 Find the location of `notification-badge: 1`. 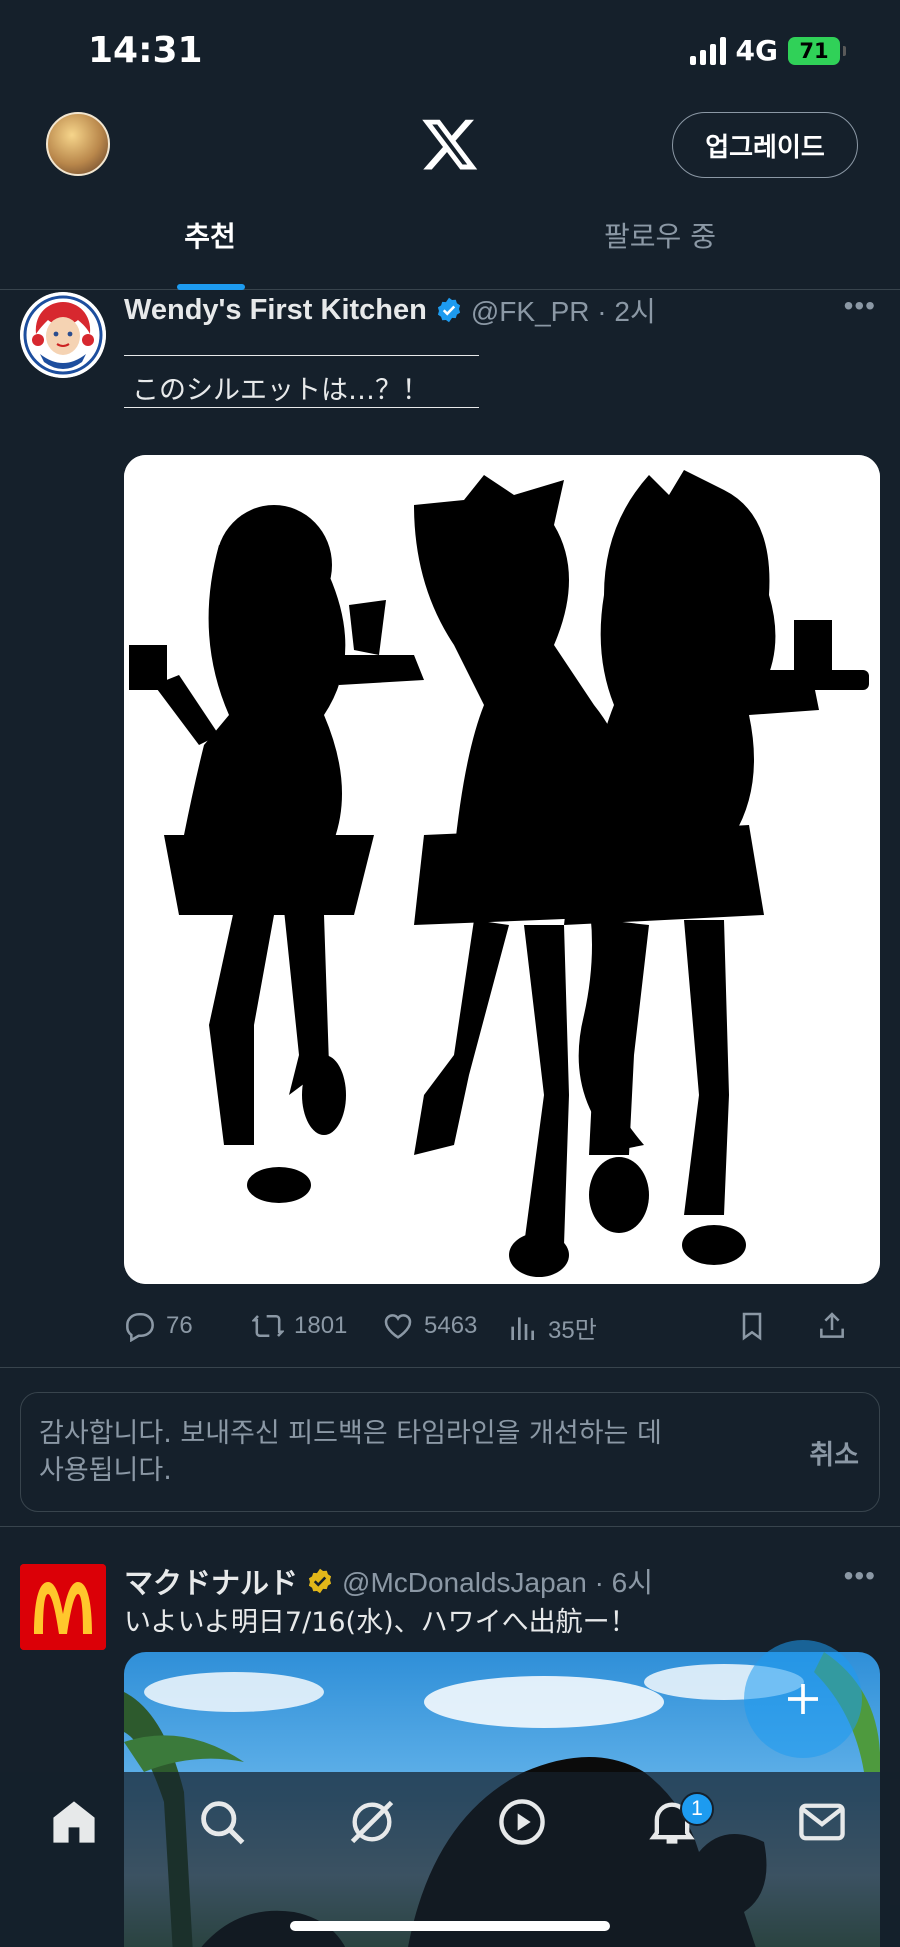

notification-badge: 1 is located at coordinates (697, 1809).